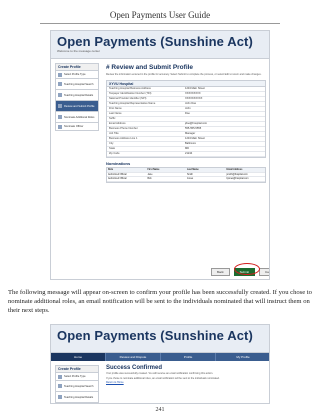 The image size is (320, 414). What do you see at coordinates (74, 126) in the screenshot?
I see `nav-item-label: Nominate Officer` at bounding box center [74, 126].